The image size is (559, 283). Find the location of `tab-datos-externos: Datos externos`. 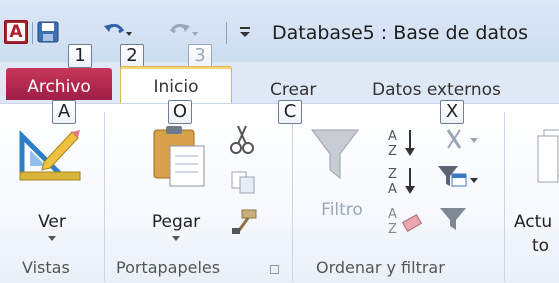

tab-datos-externos: Datos externos is located at coordinates (436, 89).